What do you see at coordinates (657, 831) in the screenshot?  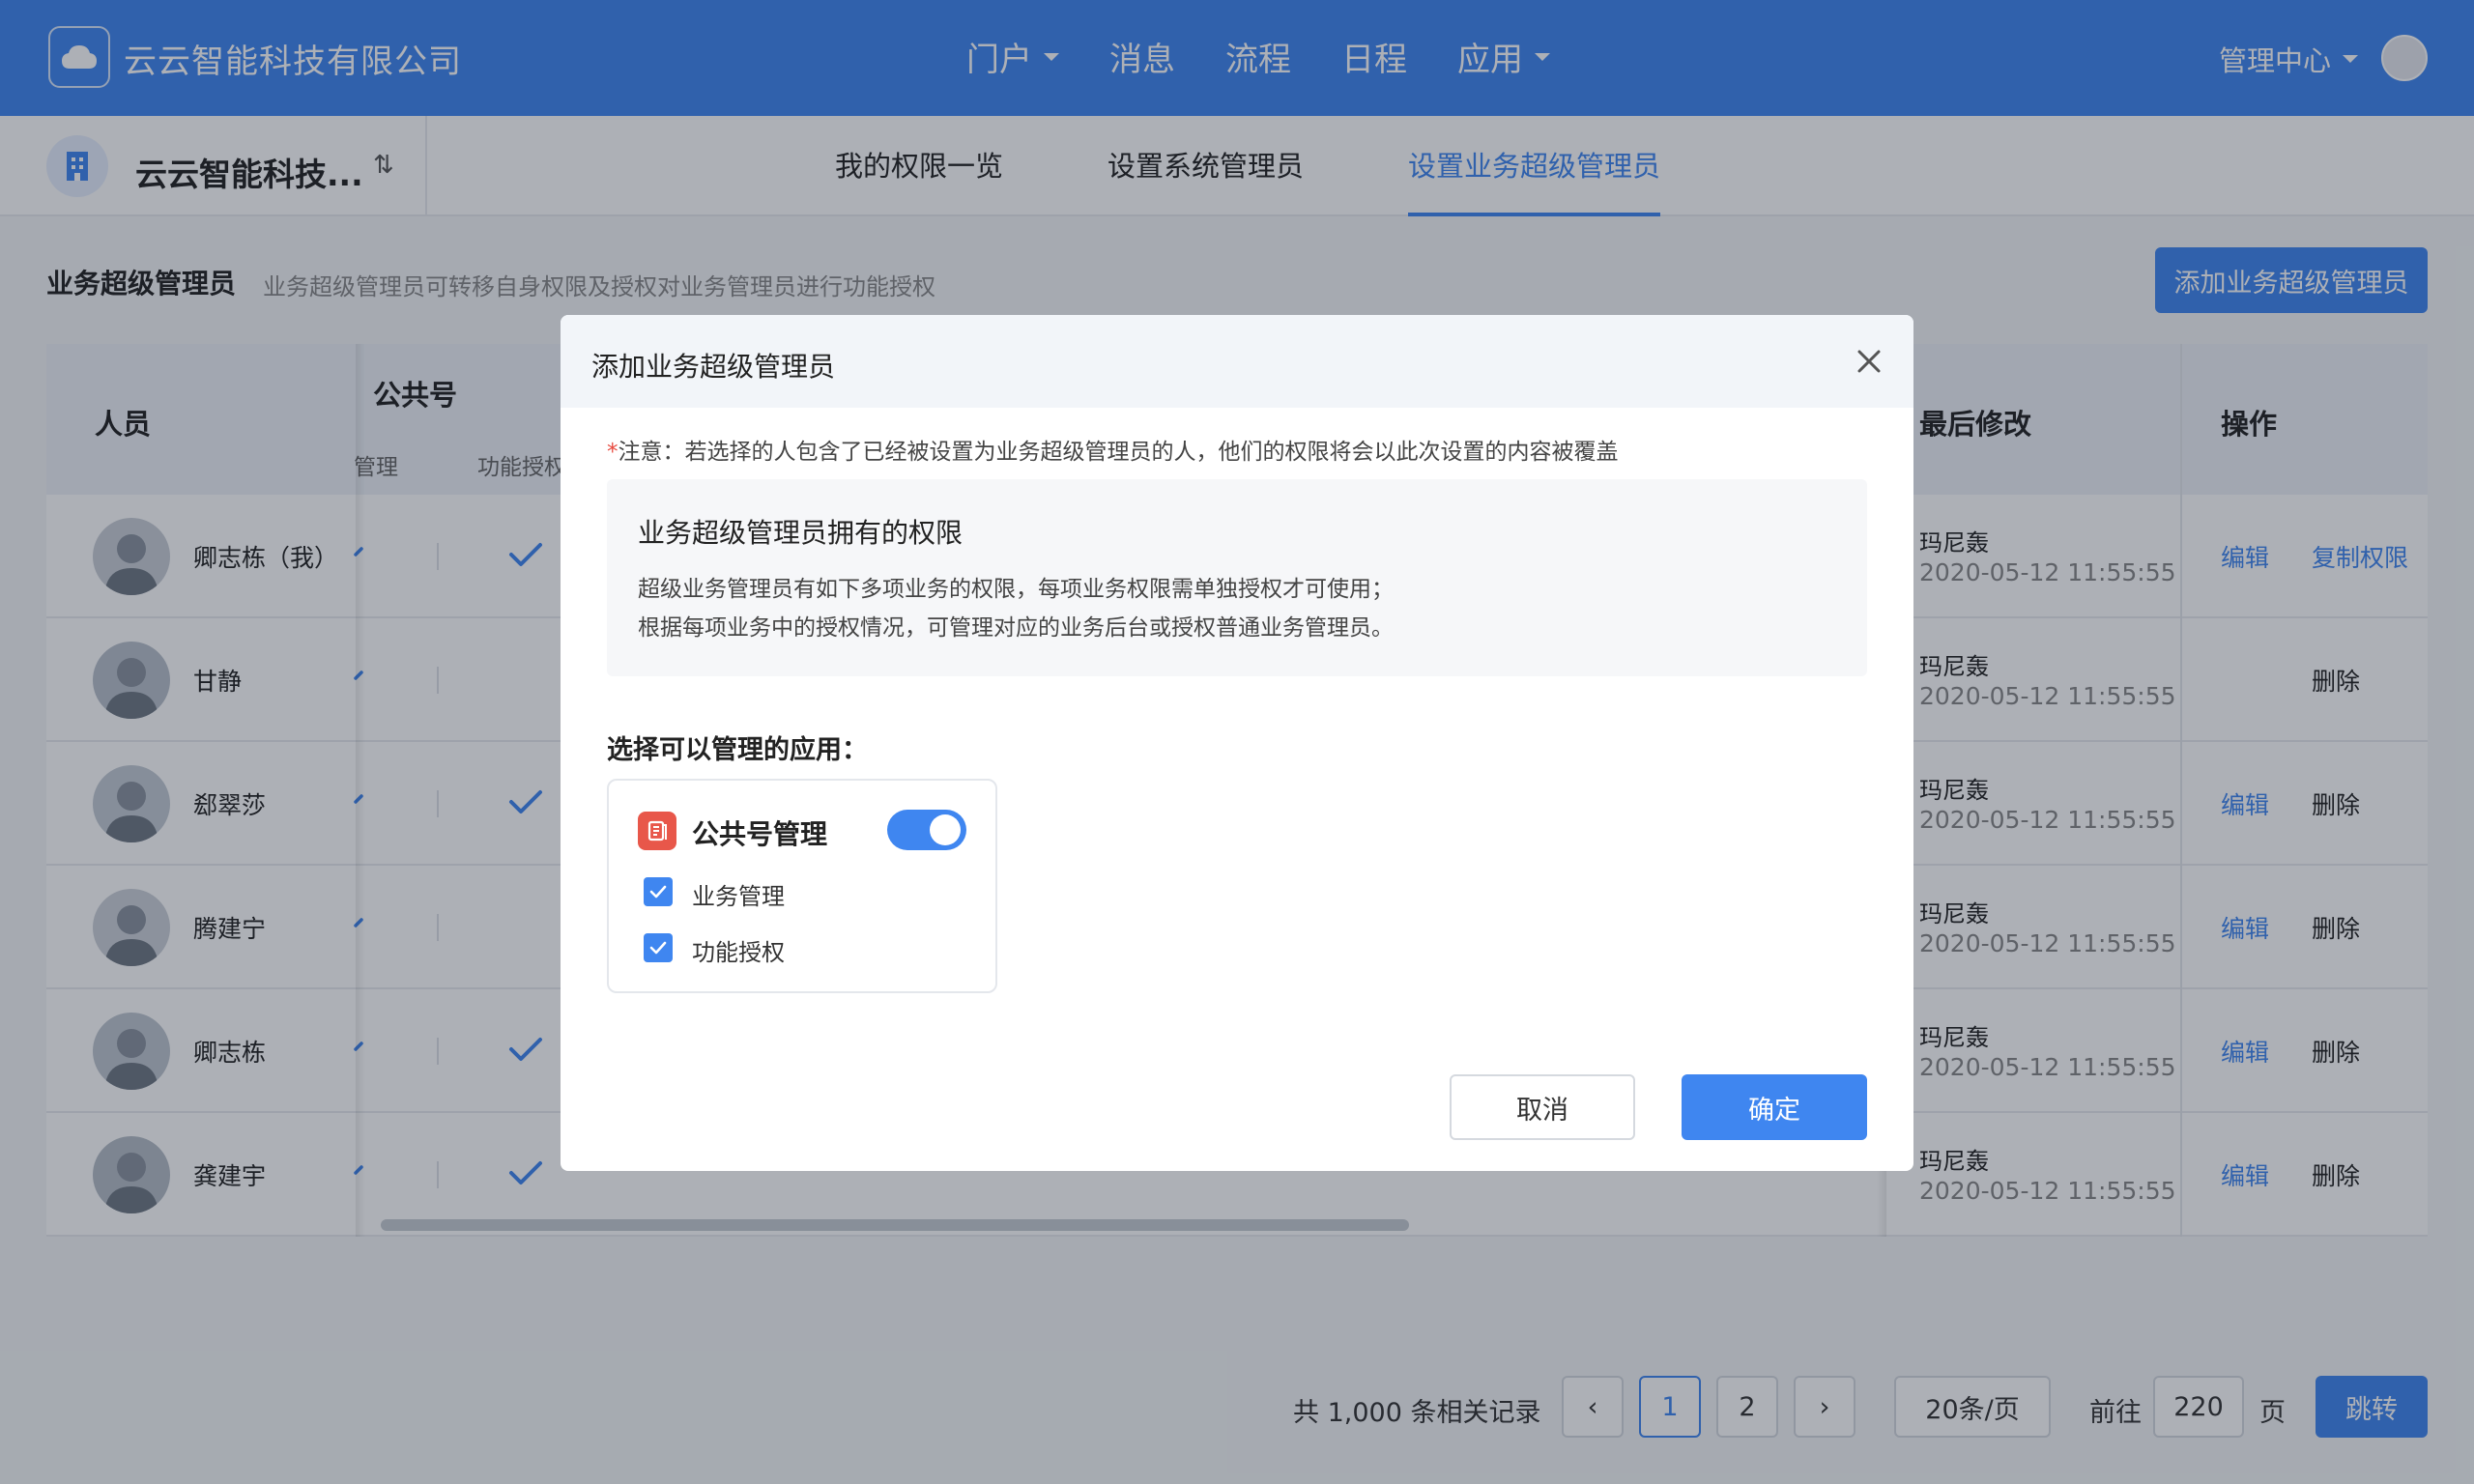 I see `public-account-app-icon` at bounding box center [657, 831].